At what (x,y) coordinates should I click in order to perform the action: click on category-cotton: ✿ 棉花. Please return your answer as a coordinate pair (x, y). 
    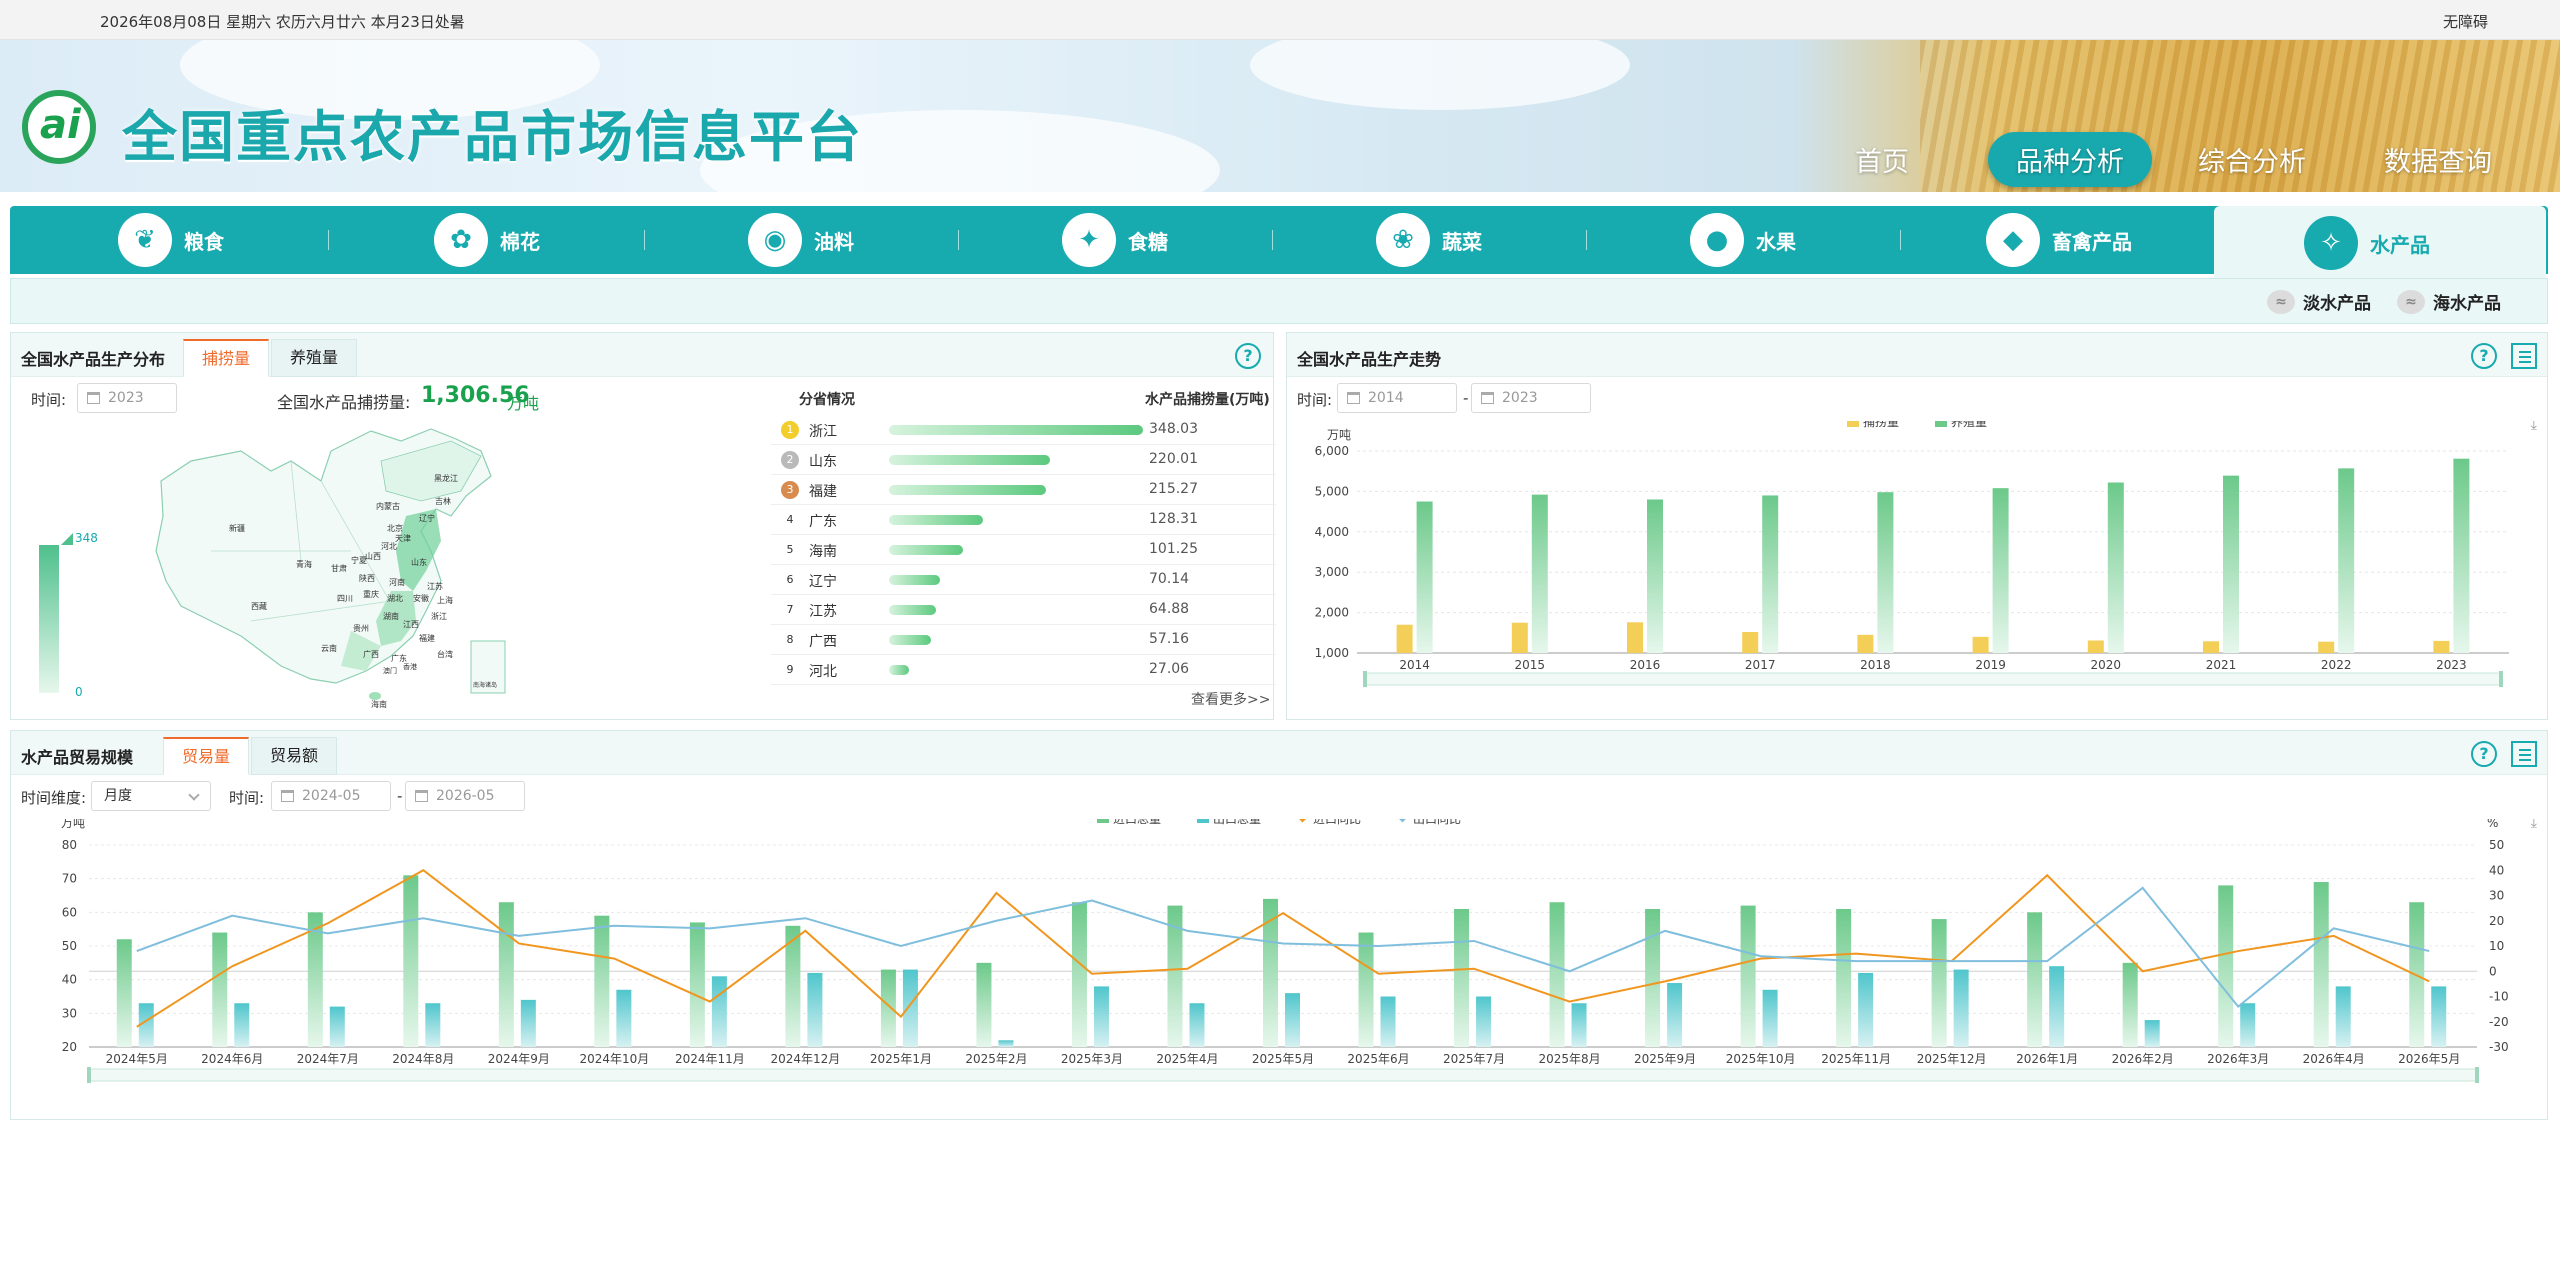
    Looking at the image, I should click on (487, 240).